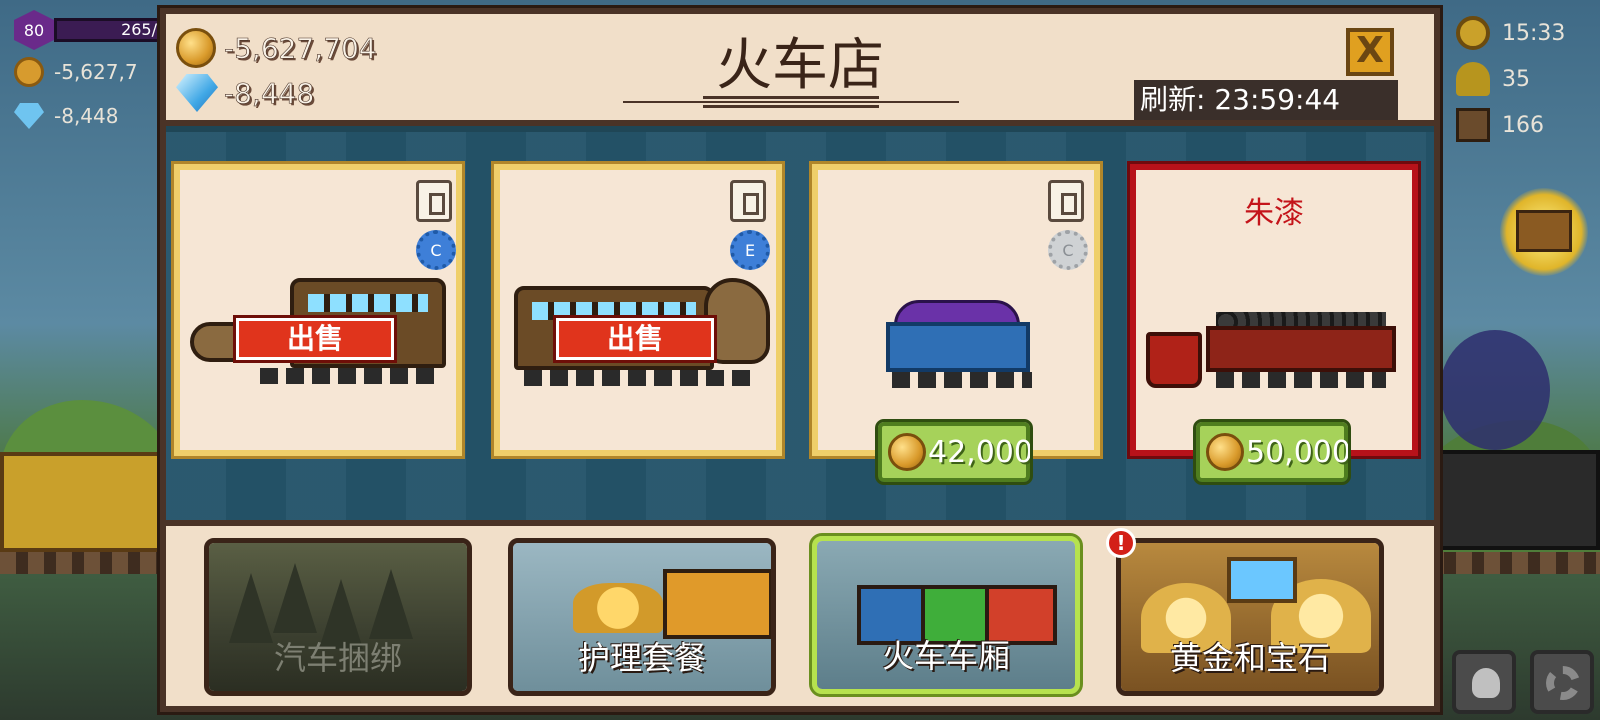 The width and height of the screenshot is (1600, 720). What do you see at coordinates (109, 30) in the screenshot?
I see `xp-bar: 265/` at bounding box center [109, 30].